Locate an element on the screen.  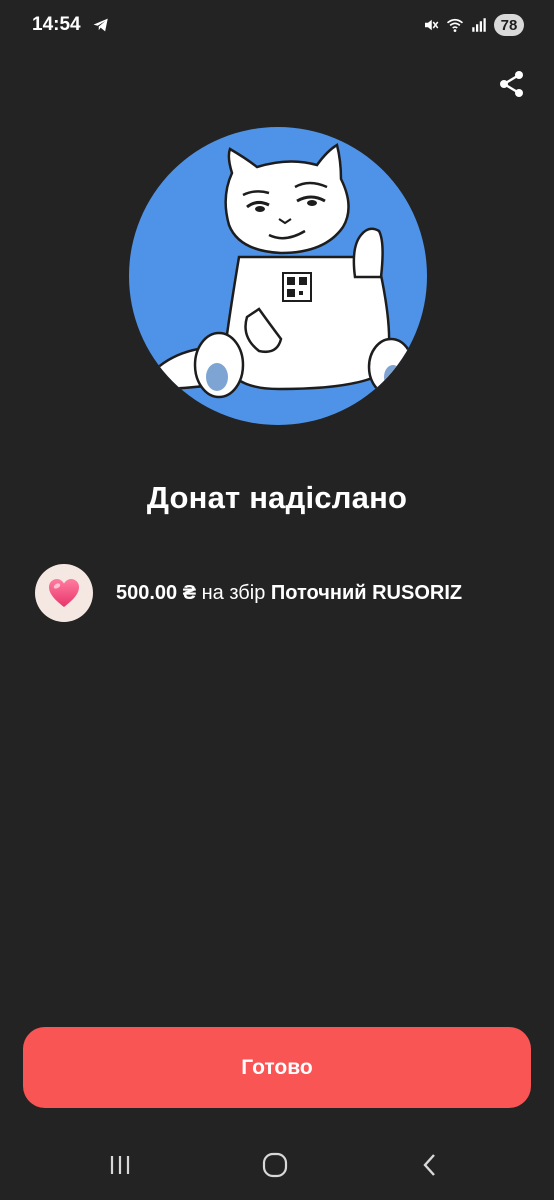
donation-summary: 500.00 ₴ на збір Поточний RUSORIZ is located at coordinates (280, 593).